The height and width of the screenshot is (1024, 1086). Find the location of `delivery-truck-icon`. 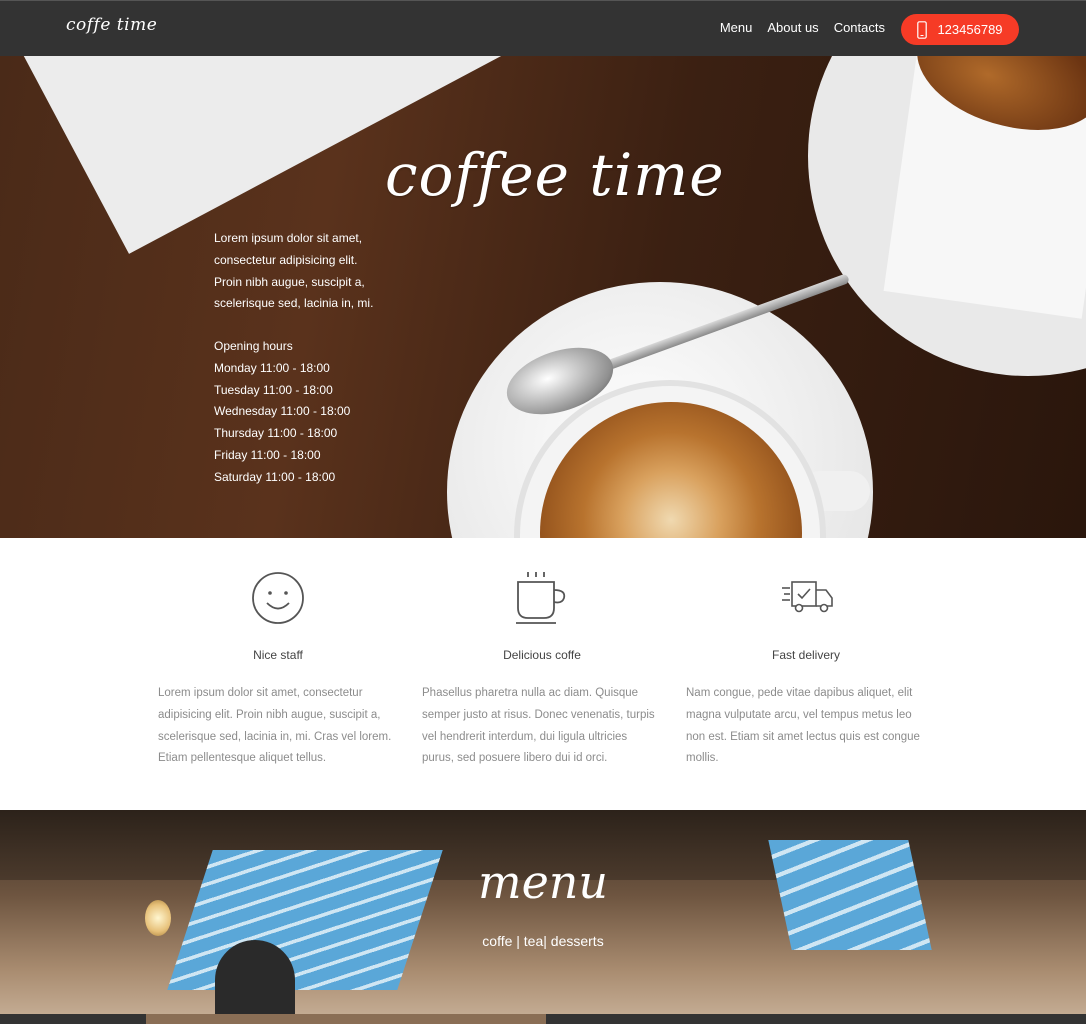

delivery-truck-icon is located at coordinates (807, 597).